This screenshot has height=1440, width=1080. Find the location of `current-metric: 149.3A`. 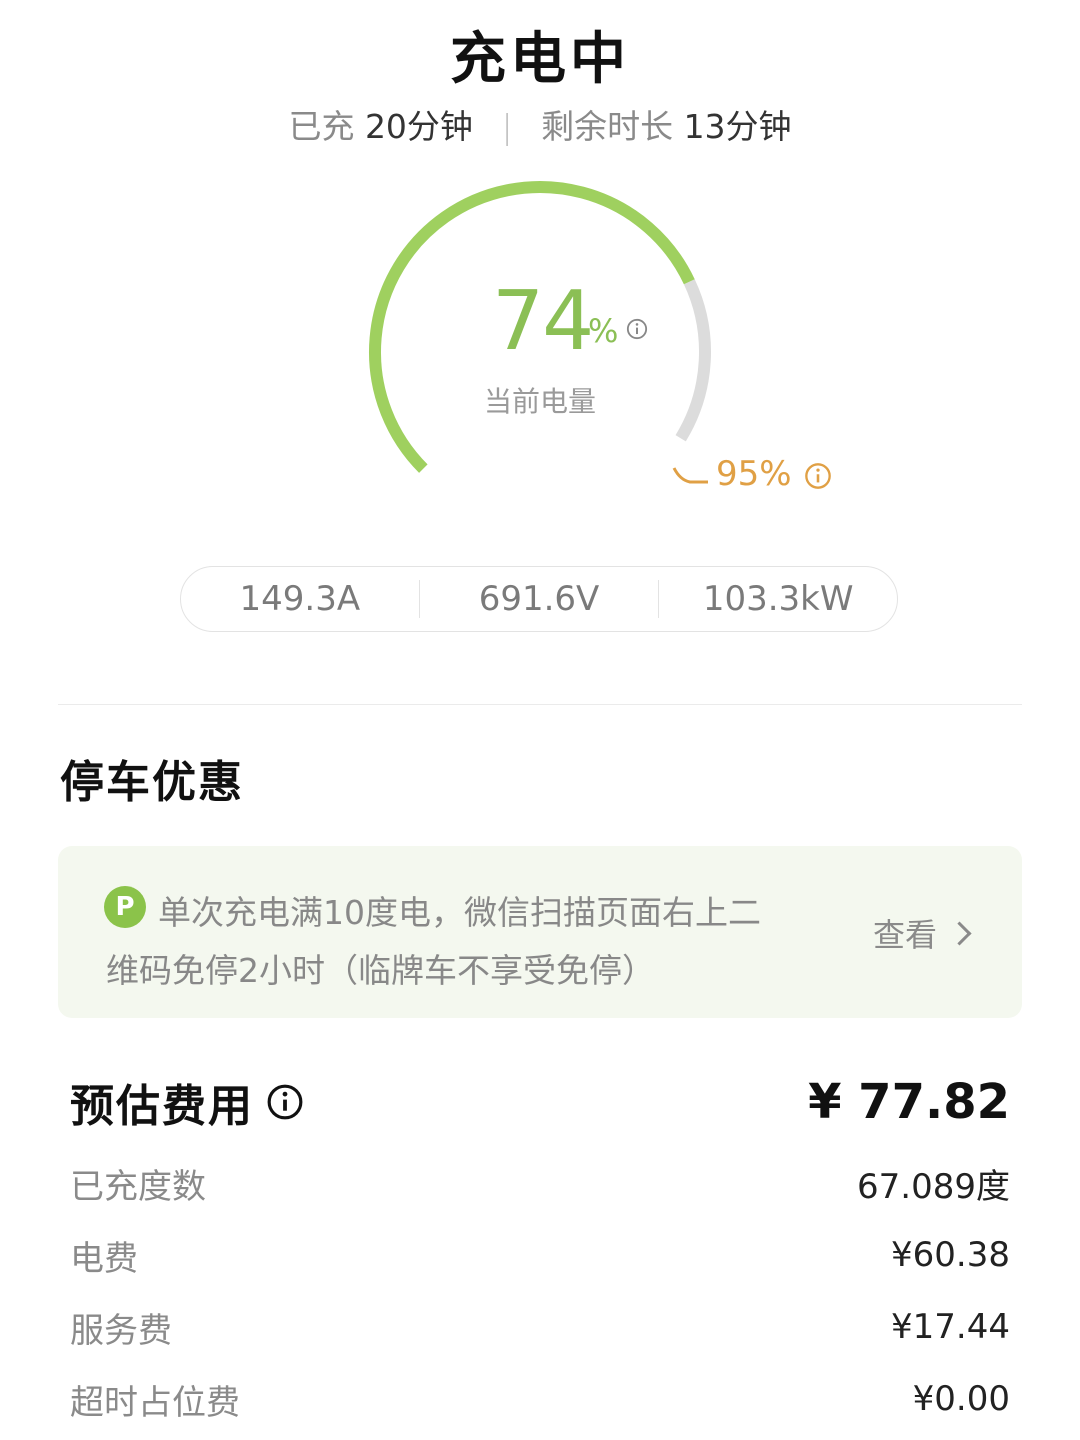

current-metric: 149.3A is located at coordinates (300, 599).